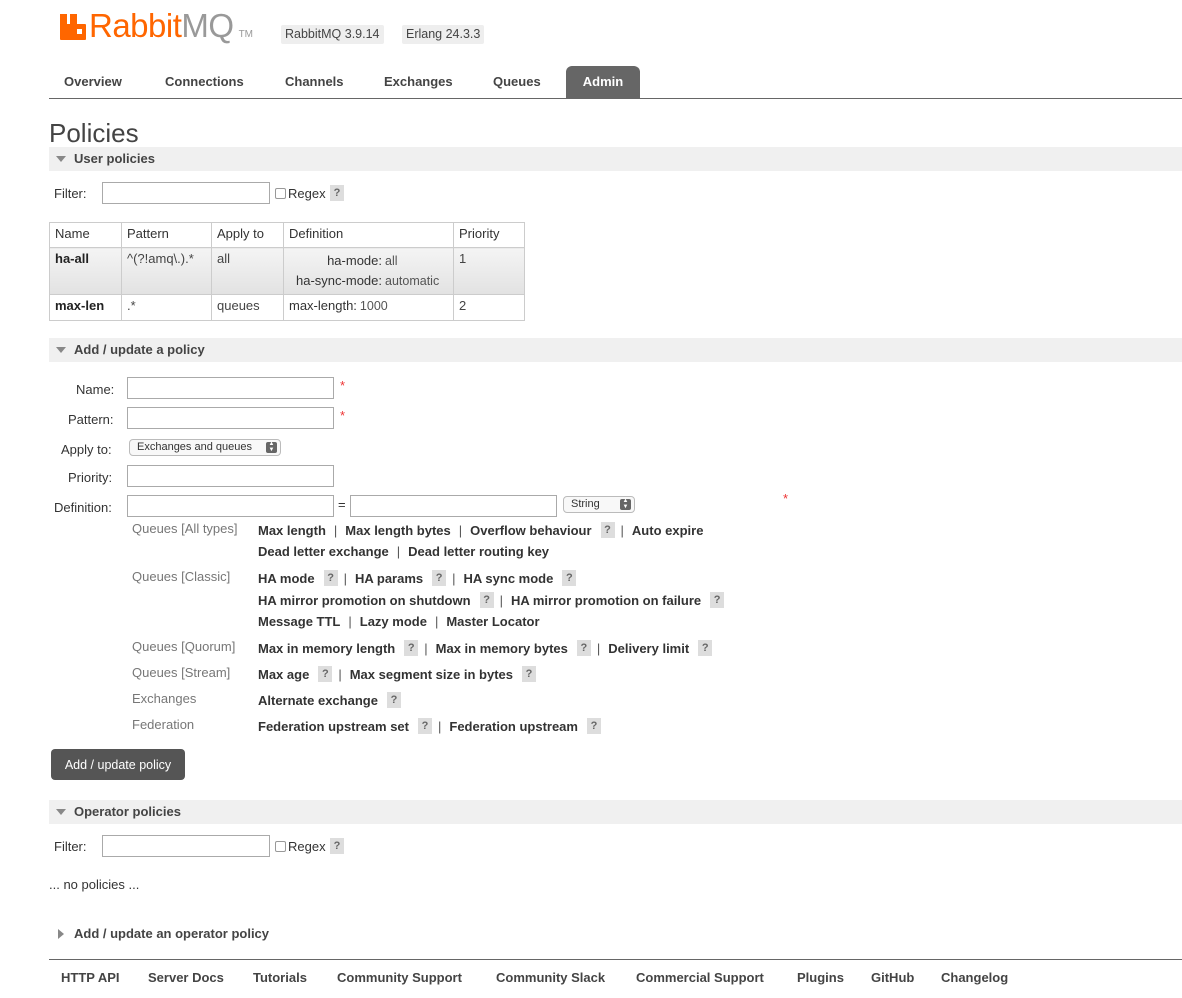 This screenshot has width=1182, height=998. I want to click on key-link-max-in-memory-bytes: Max in memory bytes, so click(502, 648).